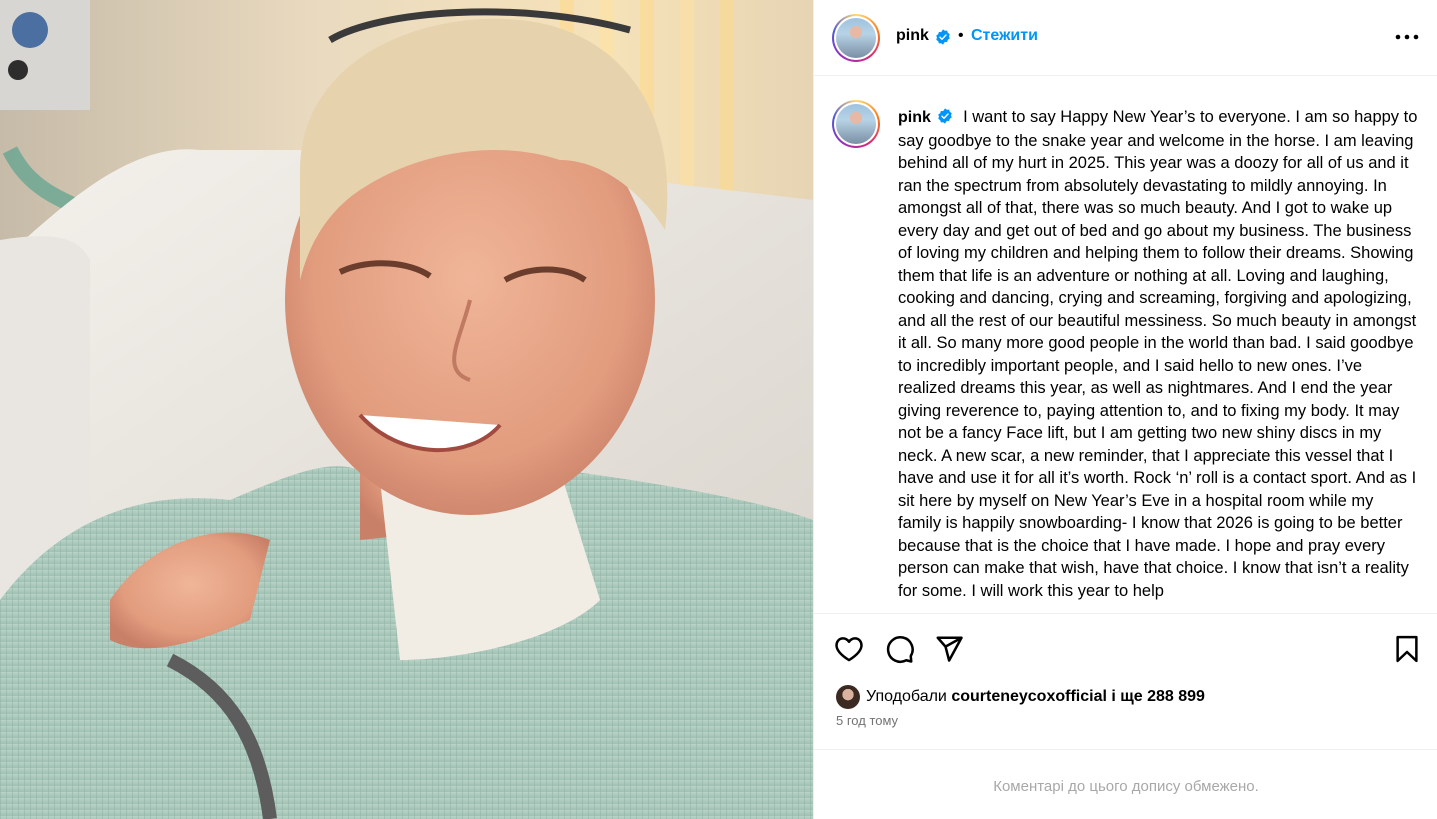  What do you see at coordinates (906, 696) in the screenshot?
I see `likes-prefix: Уподобали` at bounding box center [906, 696].